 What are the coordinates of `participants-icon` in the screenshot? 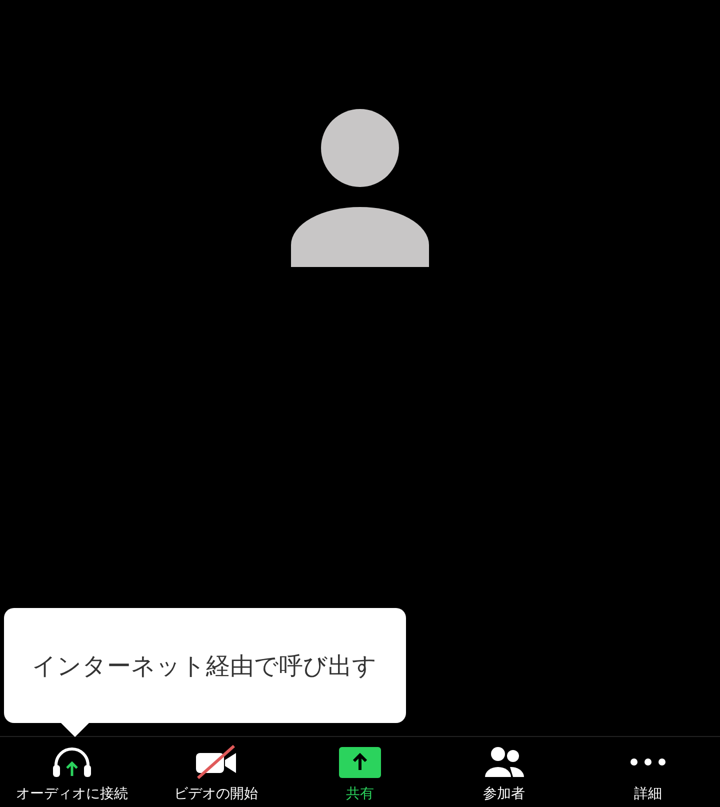 It's located at (504, 762).